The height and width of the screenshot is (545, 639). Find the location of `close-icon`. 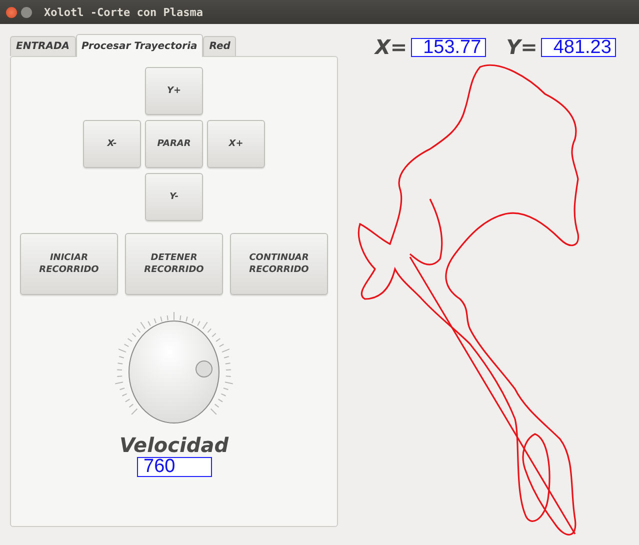

close-icon is located at coordinates (11, 12).